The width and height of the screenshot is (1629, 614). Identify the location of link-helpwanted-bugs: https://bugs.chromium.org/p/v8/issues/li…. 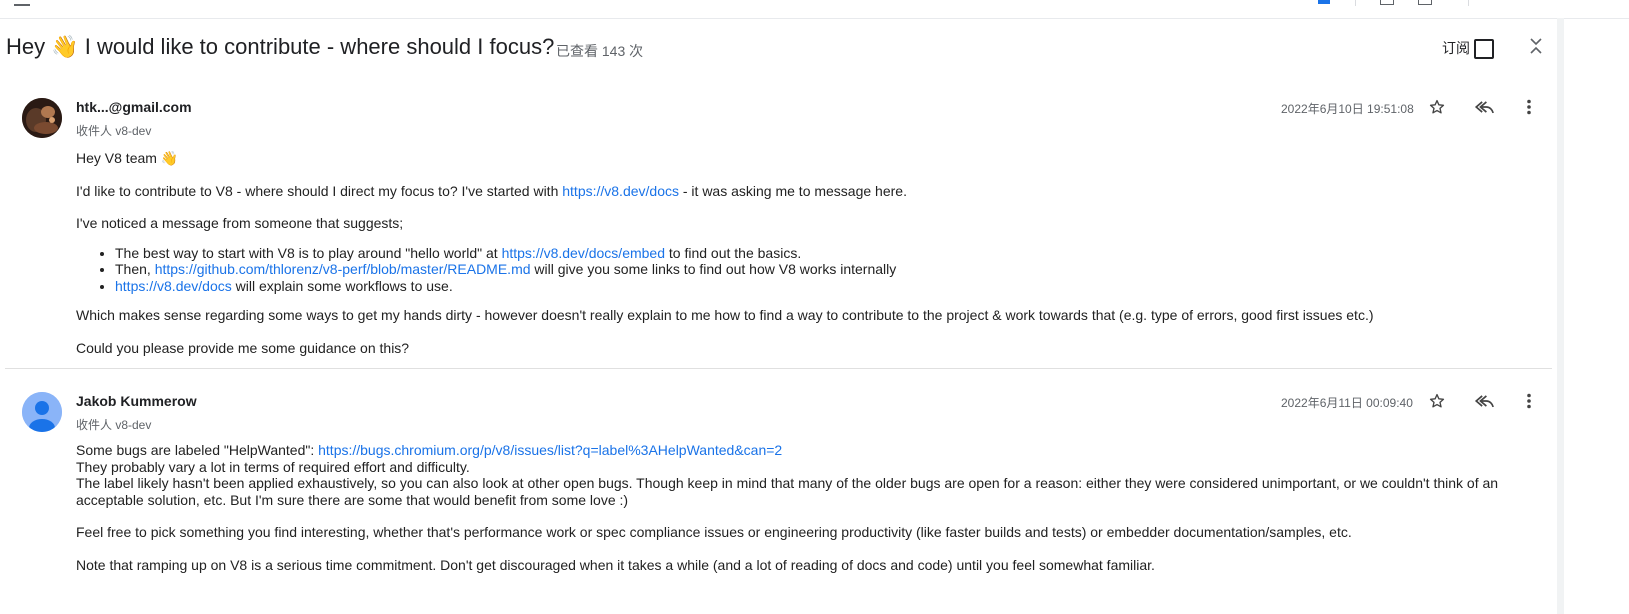
(550, 450).